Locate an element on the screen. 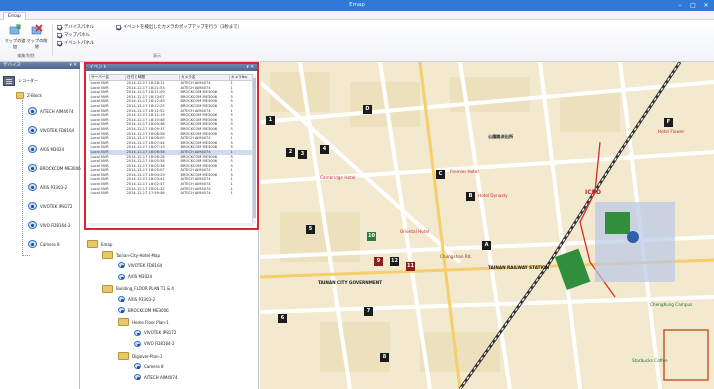 The image size is (714, 389). map-tree-label: Emap is located at coordinates (107, 244).